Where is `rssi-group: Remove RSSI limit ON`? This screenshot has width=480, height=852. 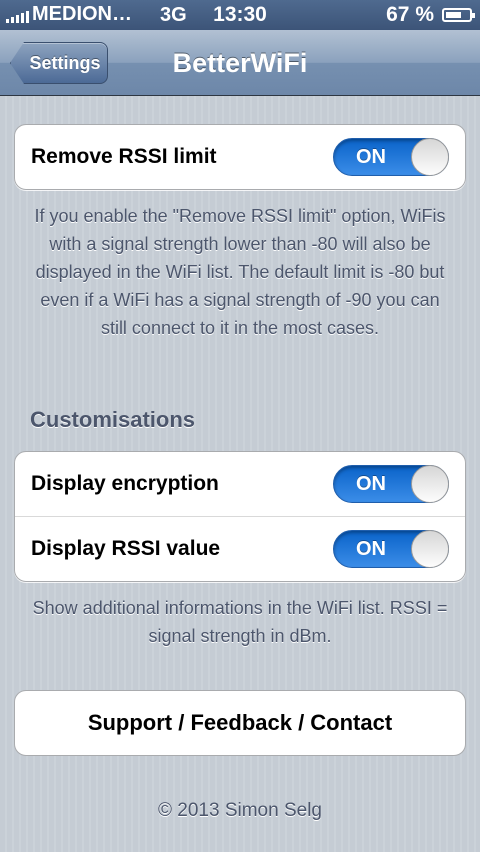 rssi-group: Remove RSSI limit ON is located at coordinates (240, 157).